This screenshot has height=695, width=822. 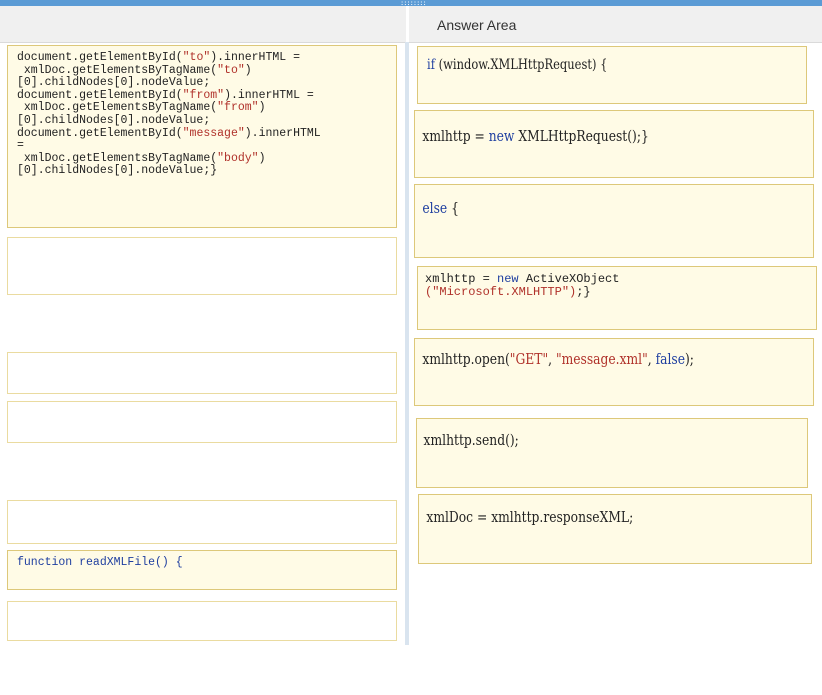 I want to click on answer-area-header: Answer Area, so click(x=615, y=24).